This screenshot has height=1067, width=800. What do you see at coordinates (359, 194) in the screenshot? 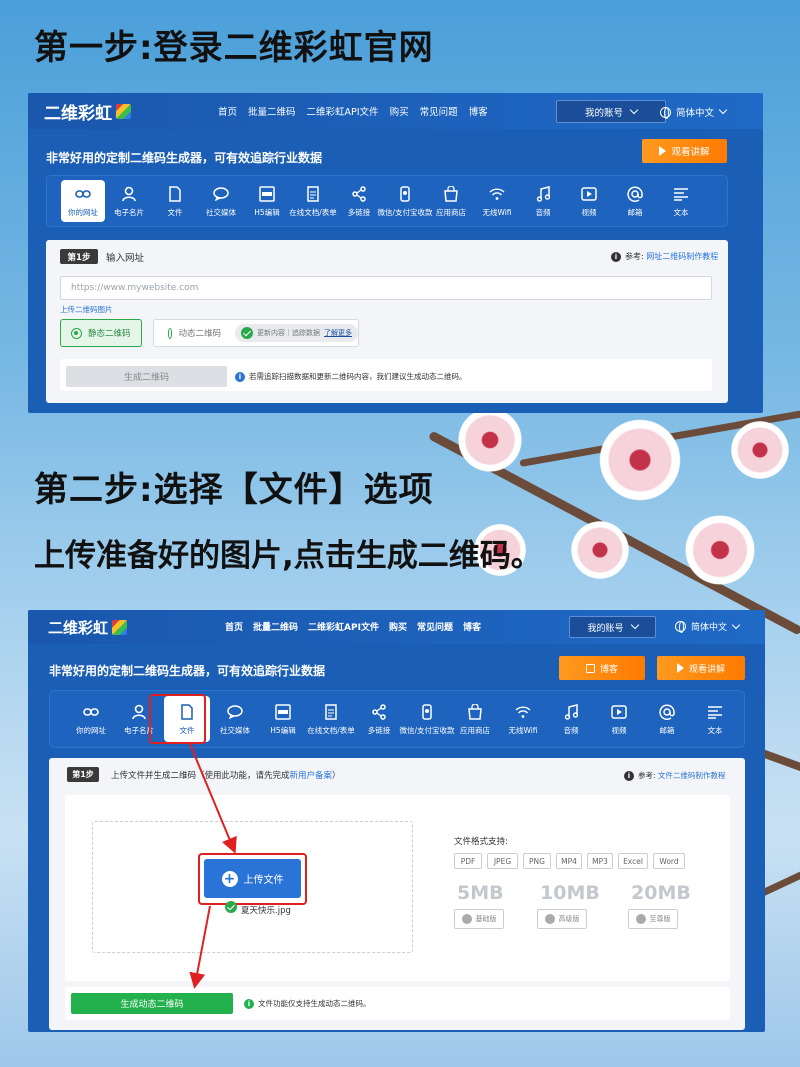
I see `share-icon` at bounding box center [359, 194].